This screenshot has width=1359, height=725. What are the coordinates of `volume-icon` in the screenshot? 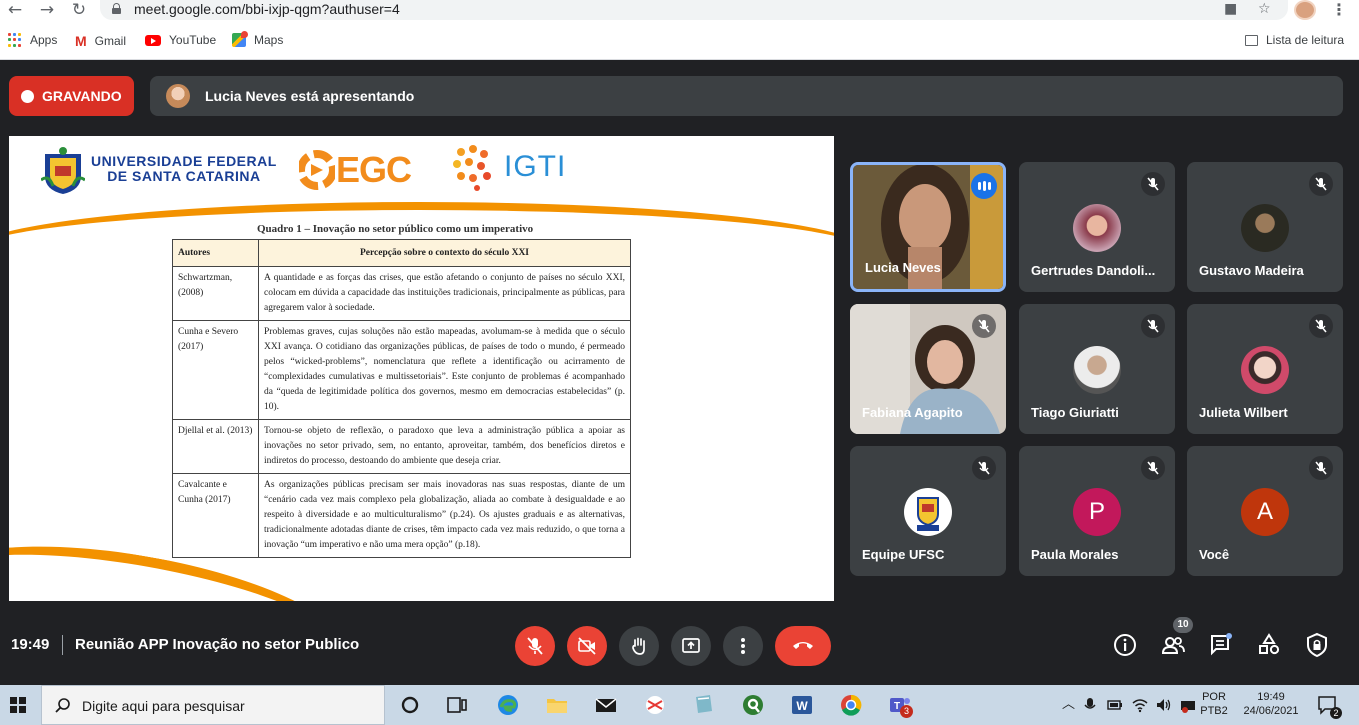 It's located at (1164, 705).